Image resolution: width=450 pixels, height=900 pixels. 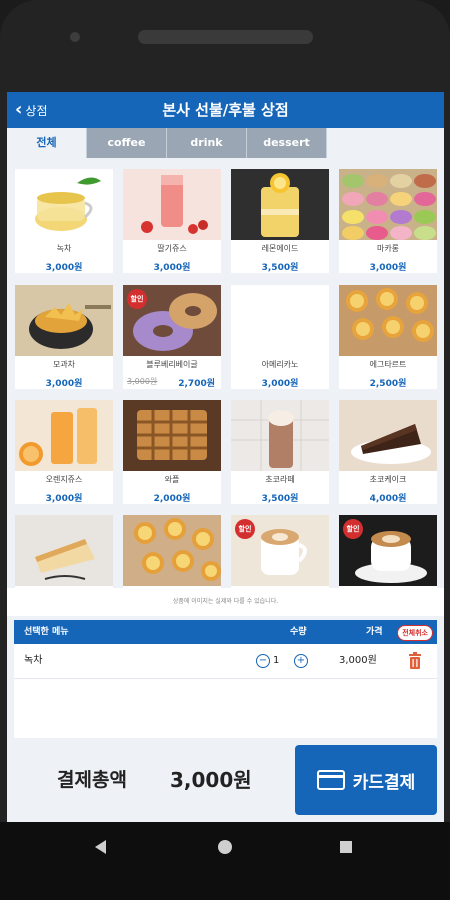 I want to click on menu-card-americano: 아메리카노 3,000원, so click(x=280, y=337).